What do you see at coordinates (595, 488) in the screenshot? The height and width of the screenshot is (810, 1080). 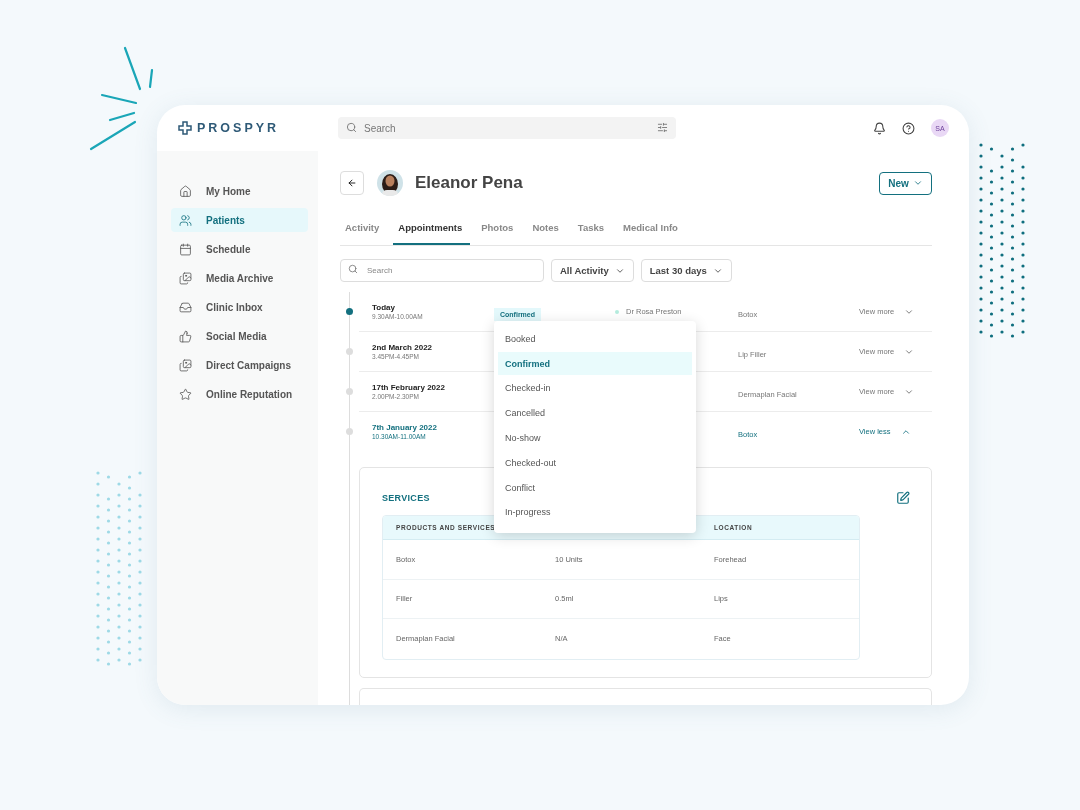 I see `menu-item: Conflict` at bounding box center [595, 488].